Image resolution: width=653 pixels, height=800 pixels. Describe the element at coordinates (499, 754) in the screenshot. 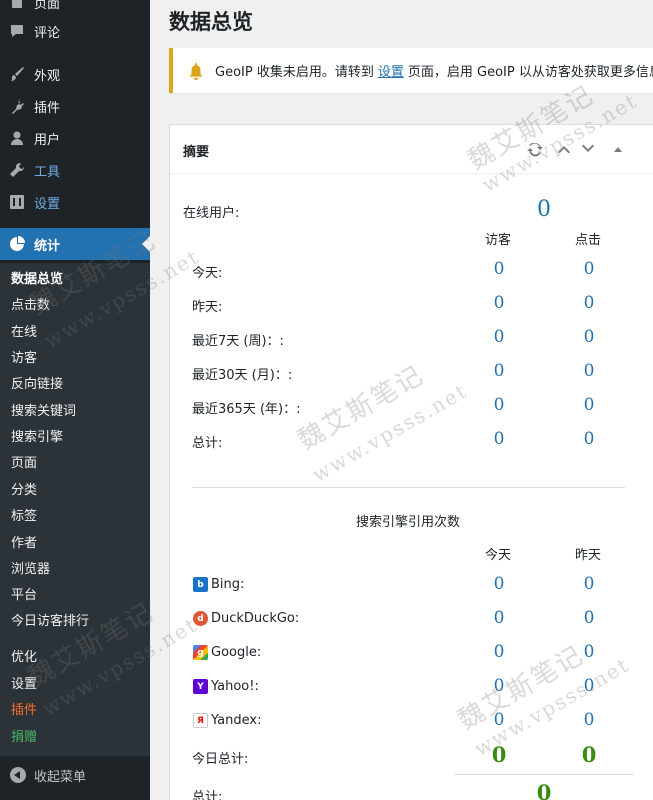

I see `today-total-today: 0` at that location.